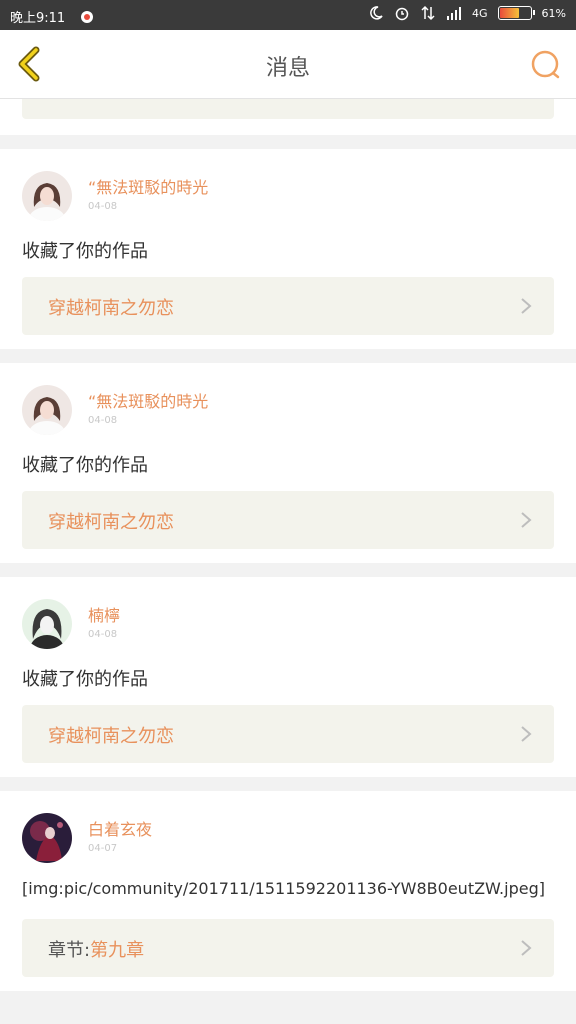 The width and height of the screenshot is (576, 1024). What do you see at coordinates (428, 13) in the screenshot?
I see `data-transfer-icon` at bounding box center [428, 13].